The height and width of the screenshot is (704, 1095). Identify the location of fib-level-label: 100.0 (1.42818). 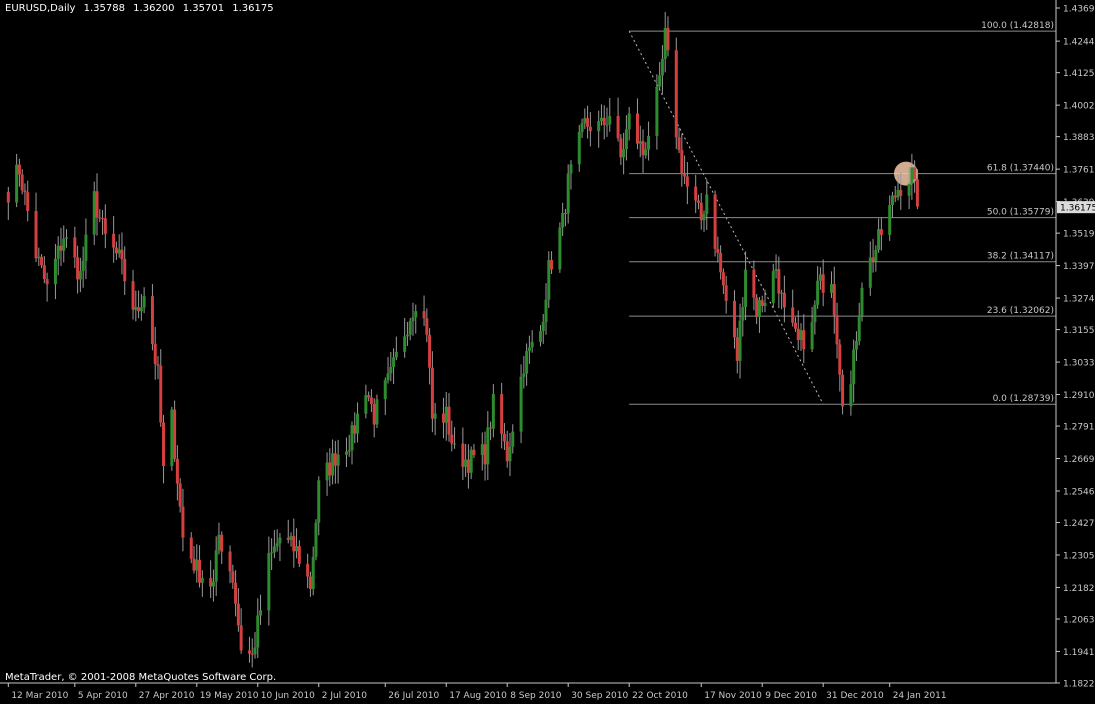
(1017, 26).